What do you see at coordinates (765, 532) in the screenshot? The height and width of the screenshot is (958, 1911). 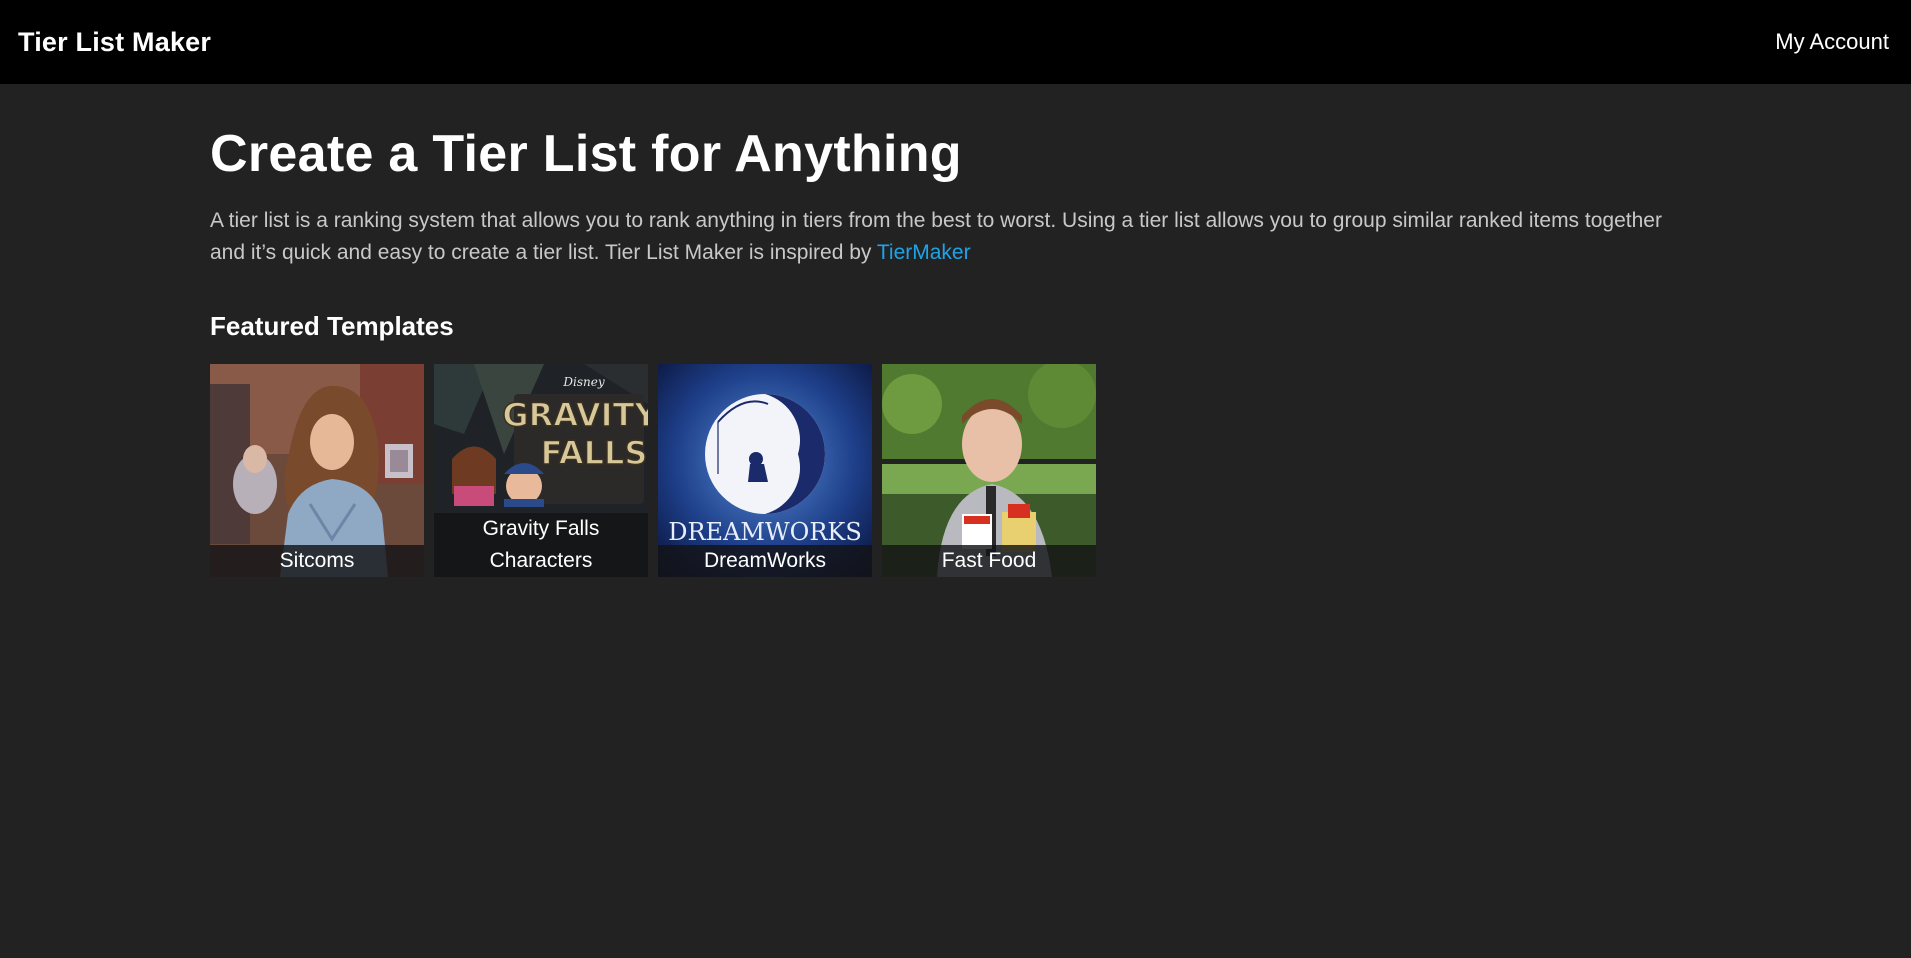 I see `svg-text: DREAMWORKS` at bounding box center [765, 532].